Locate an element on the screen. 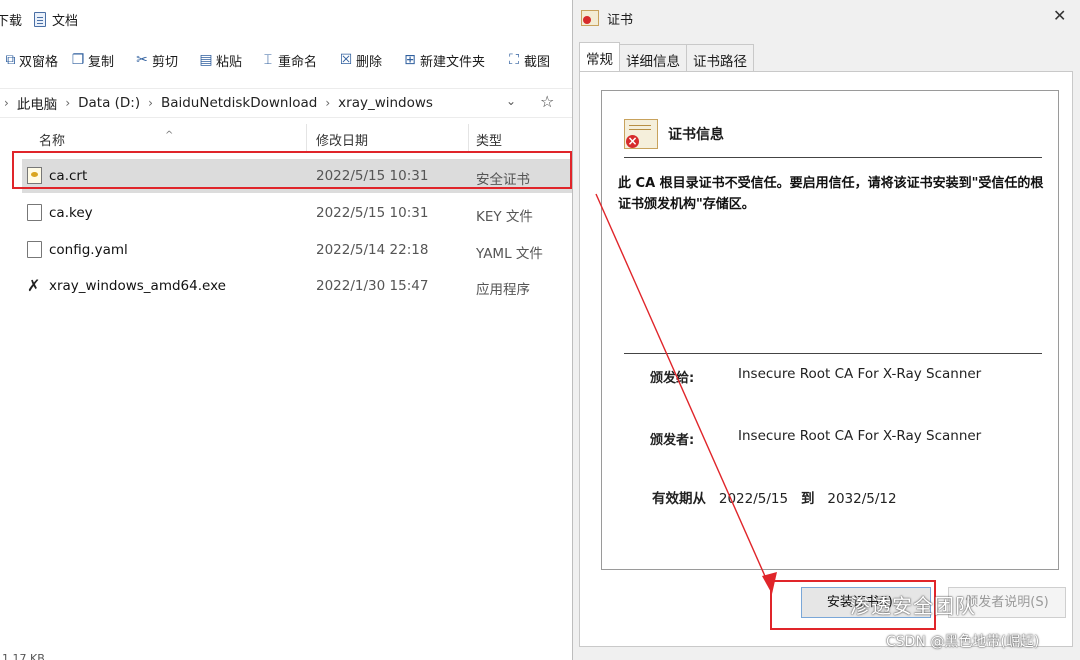 The height and width of the screenshot is (660, 1080). rename-icon: ⌶ is located at coordinates (268, 60).